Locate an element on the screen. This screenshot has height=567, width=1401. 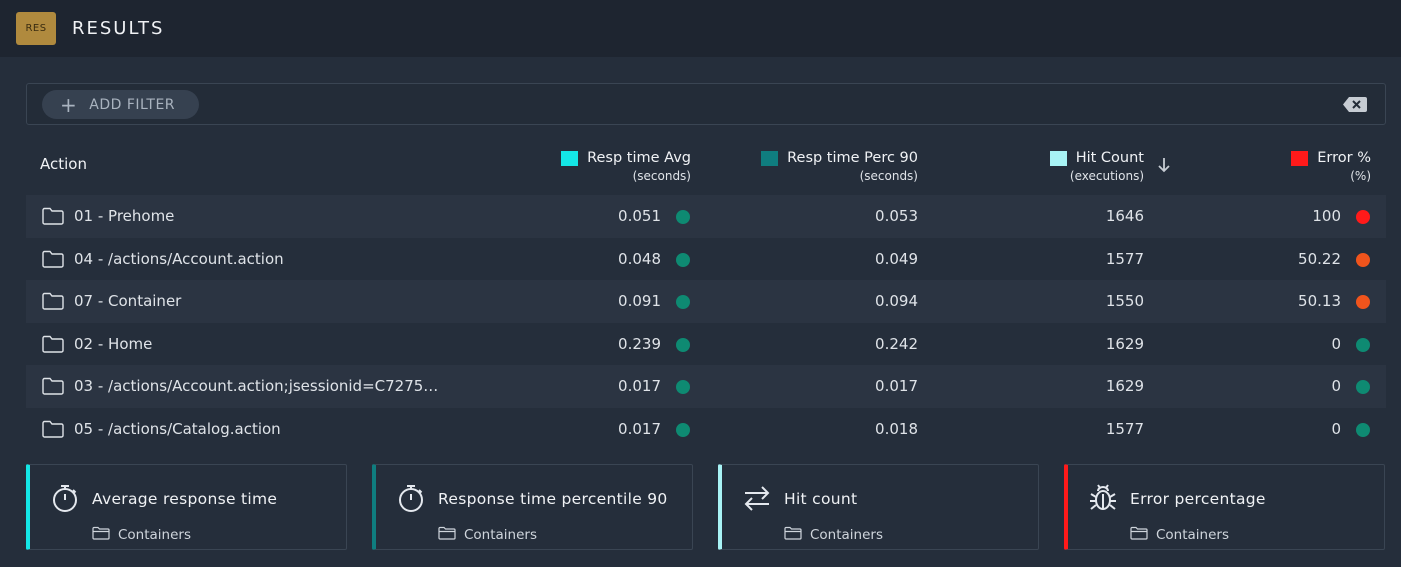
perc90-value: 0.094 is located at coordinates (896, 301).